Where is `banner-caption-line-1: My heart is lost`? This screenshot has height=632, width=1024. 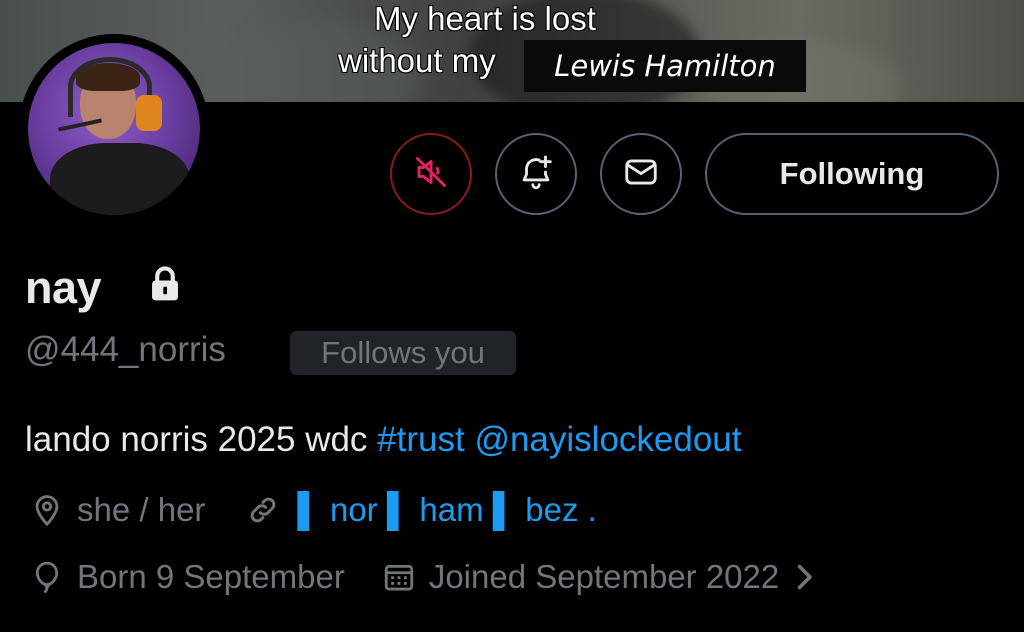 banner-caption-line-1: My heart is lost is located at coordinates (485, 18).